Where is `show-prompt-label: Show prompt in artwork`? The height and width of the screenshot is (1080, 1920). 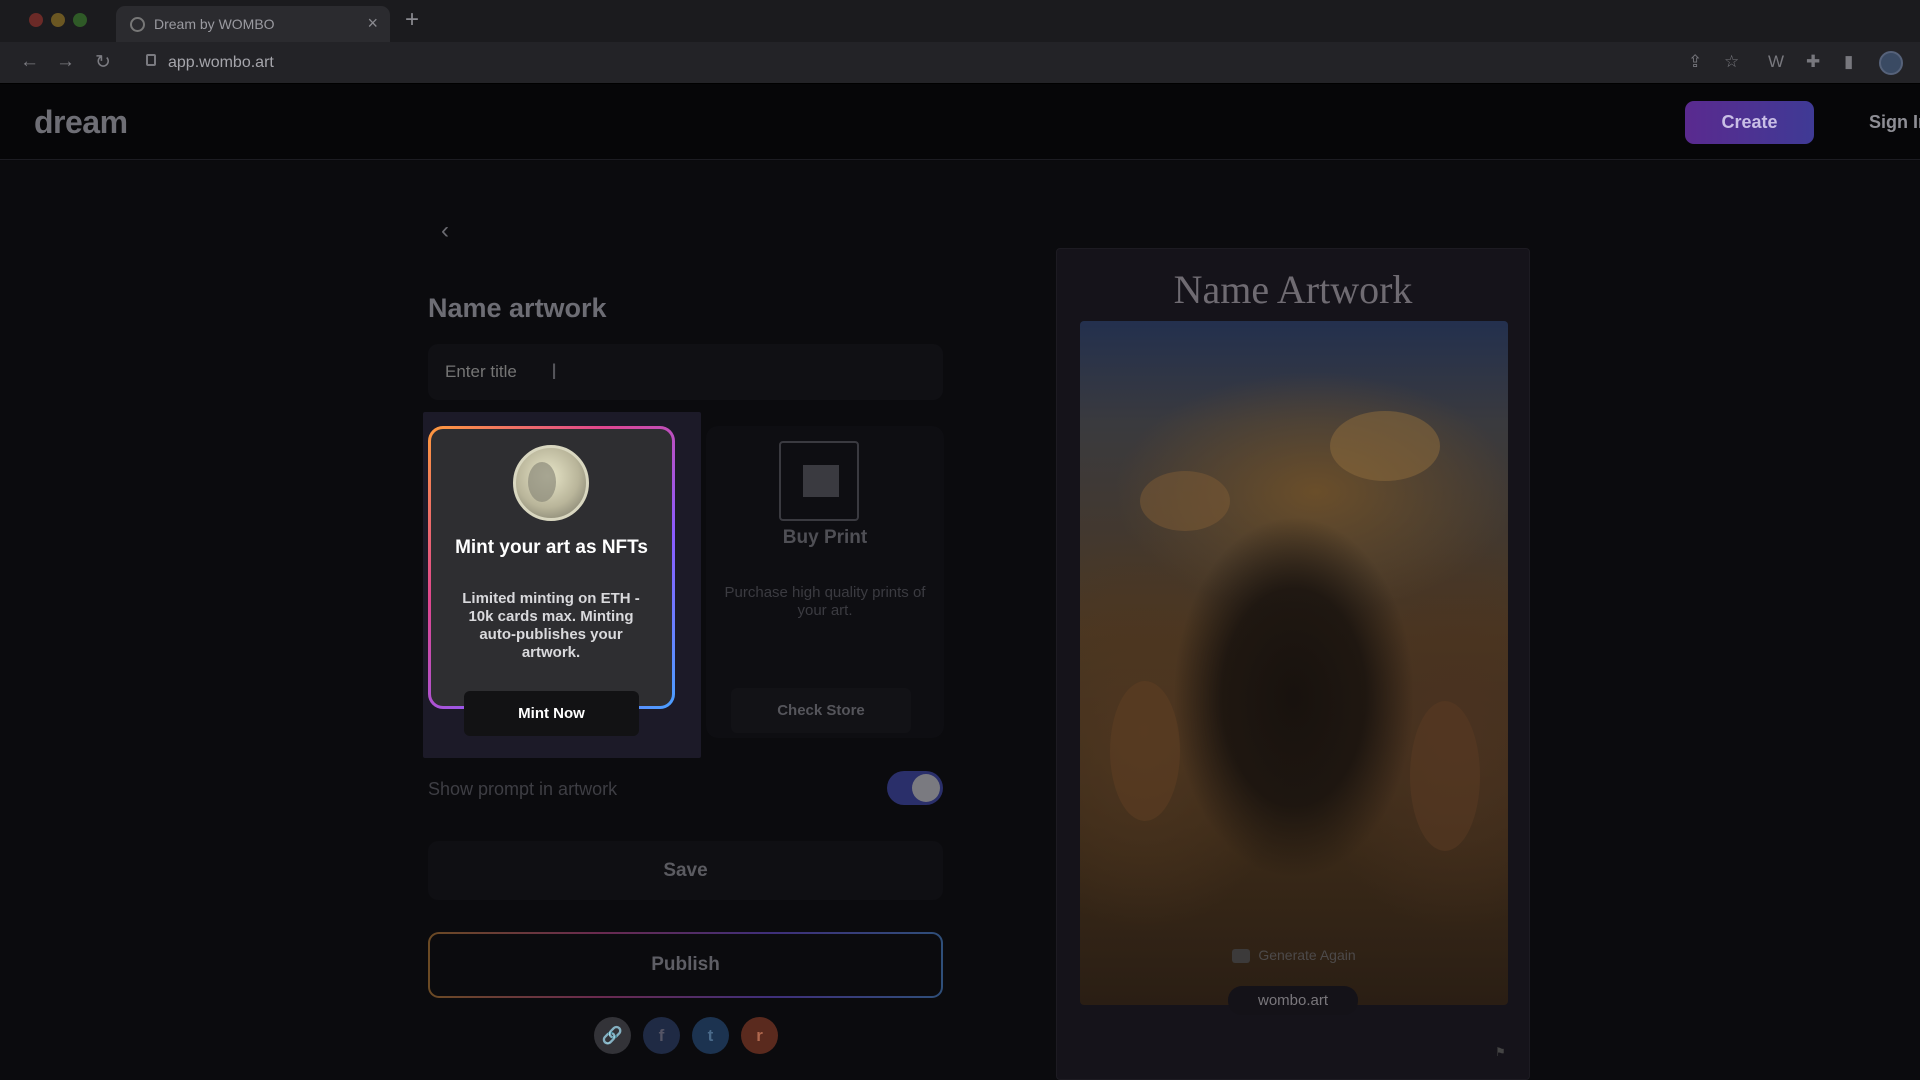 show-prompt-label: Show prompt in artwork is located at coordinates (523, 789).